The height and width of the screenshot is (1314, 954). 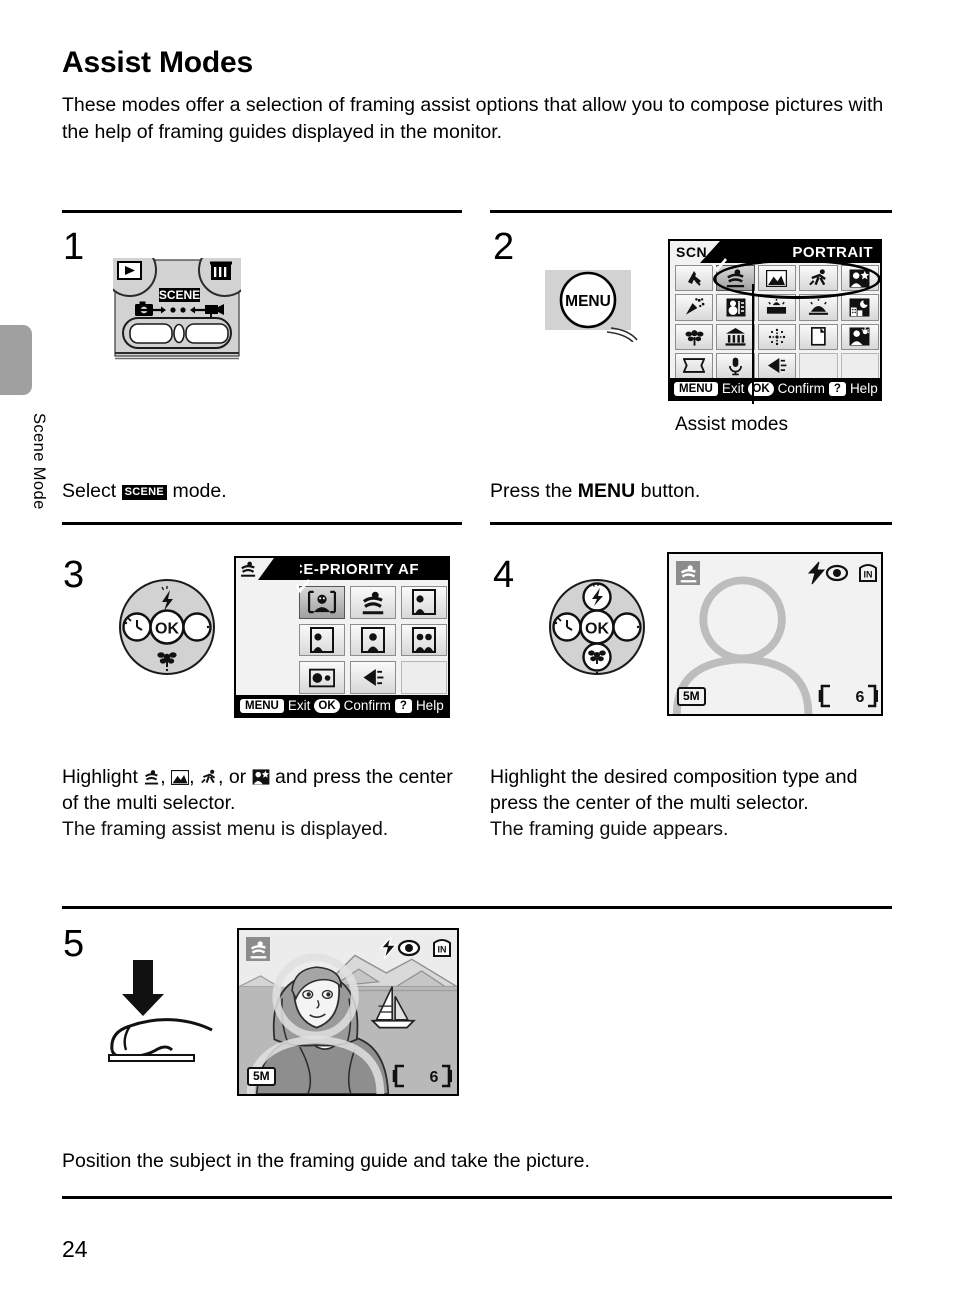 I want to click on scene-item-flash-setting, so click(x=777, y=365).